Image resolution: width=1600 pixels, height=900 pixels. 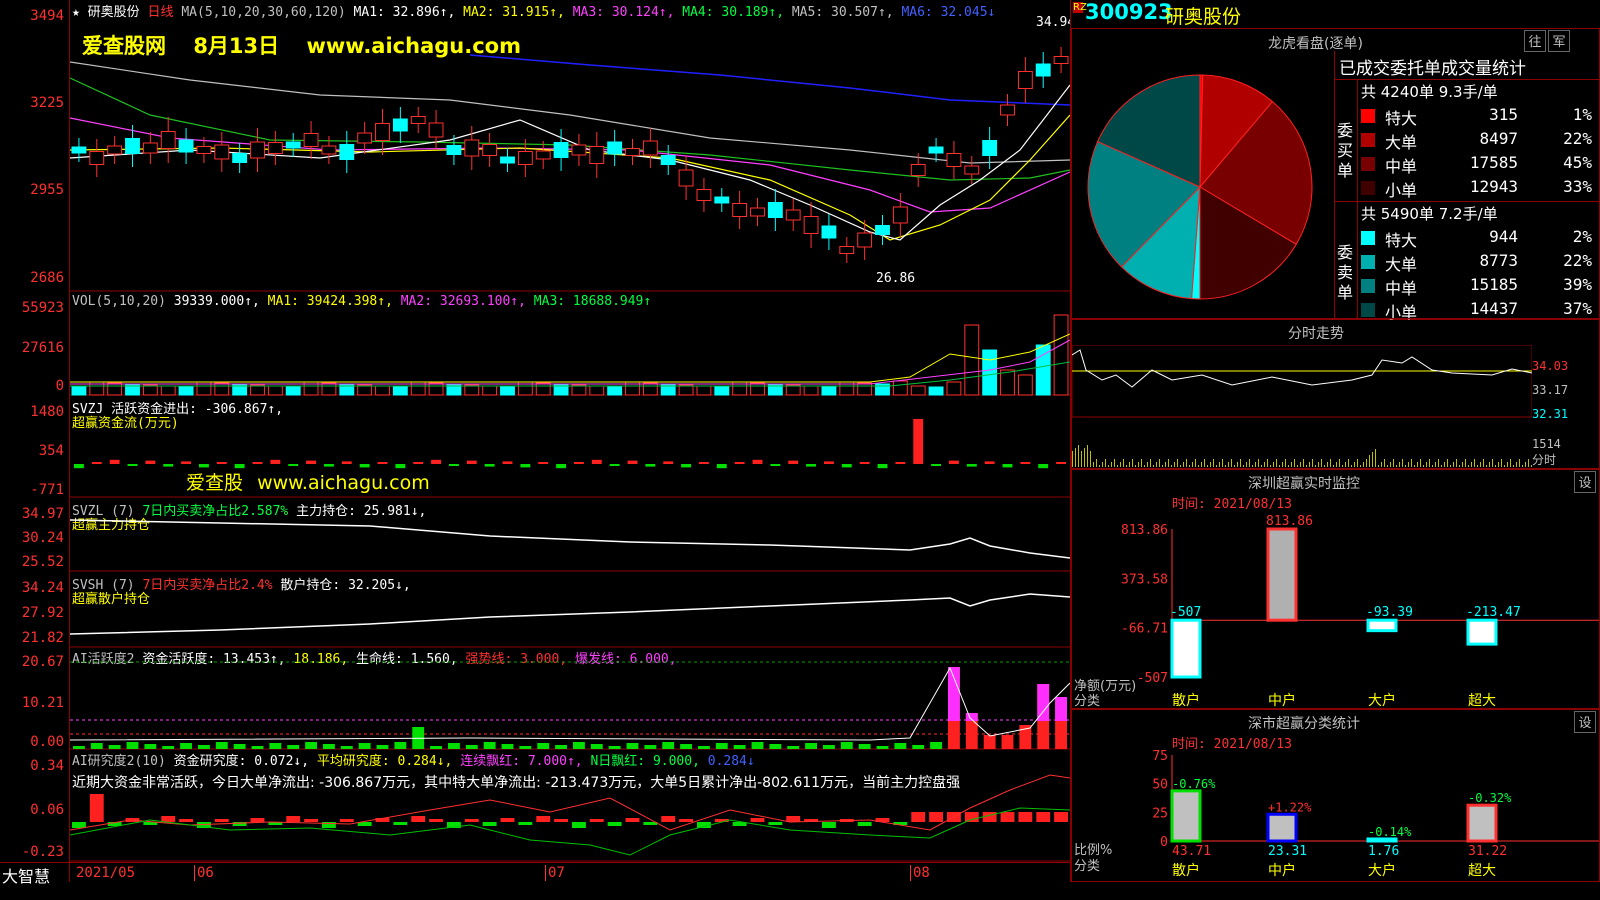 What do you see at coordinates (1478, 116) in the screenshot?
I see `order-row: 特大 315 1%` at bounding box center [1478, 116].